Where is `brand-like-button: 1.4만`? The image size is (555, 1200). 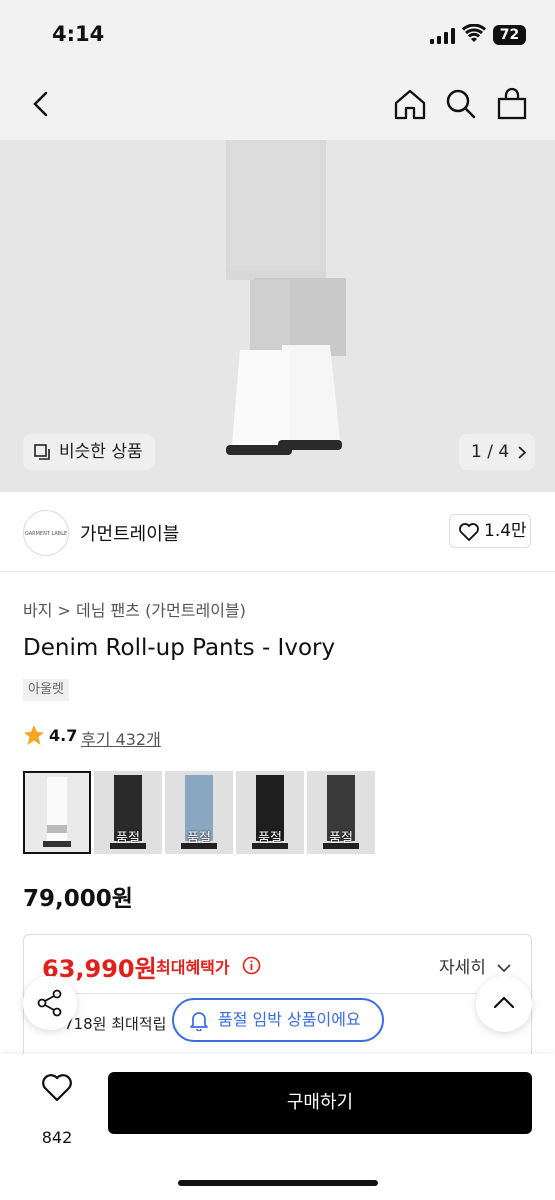 brand-like-button: 1.4만 is located at coordinates (490, 531).